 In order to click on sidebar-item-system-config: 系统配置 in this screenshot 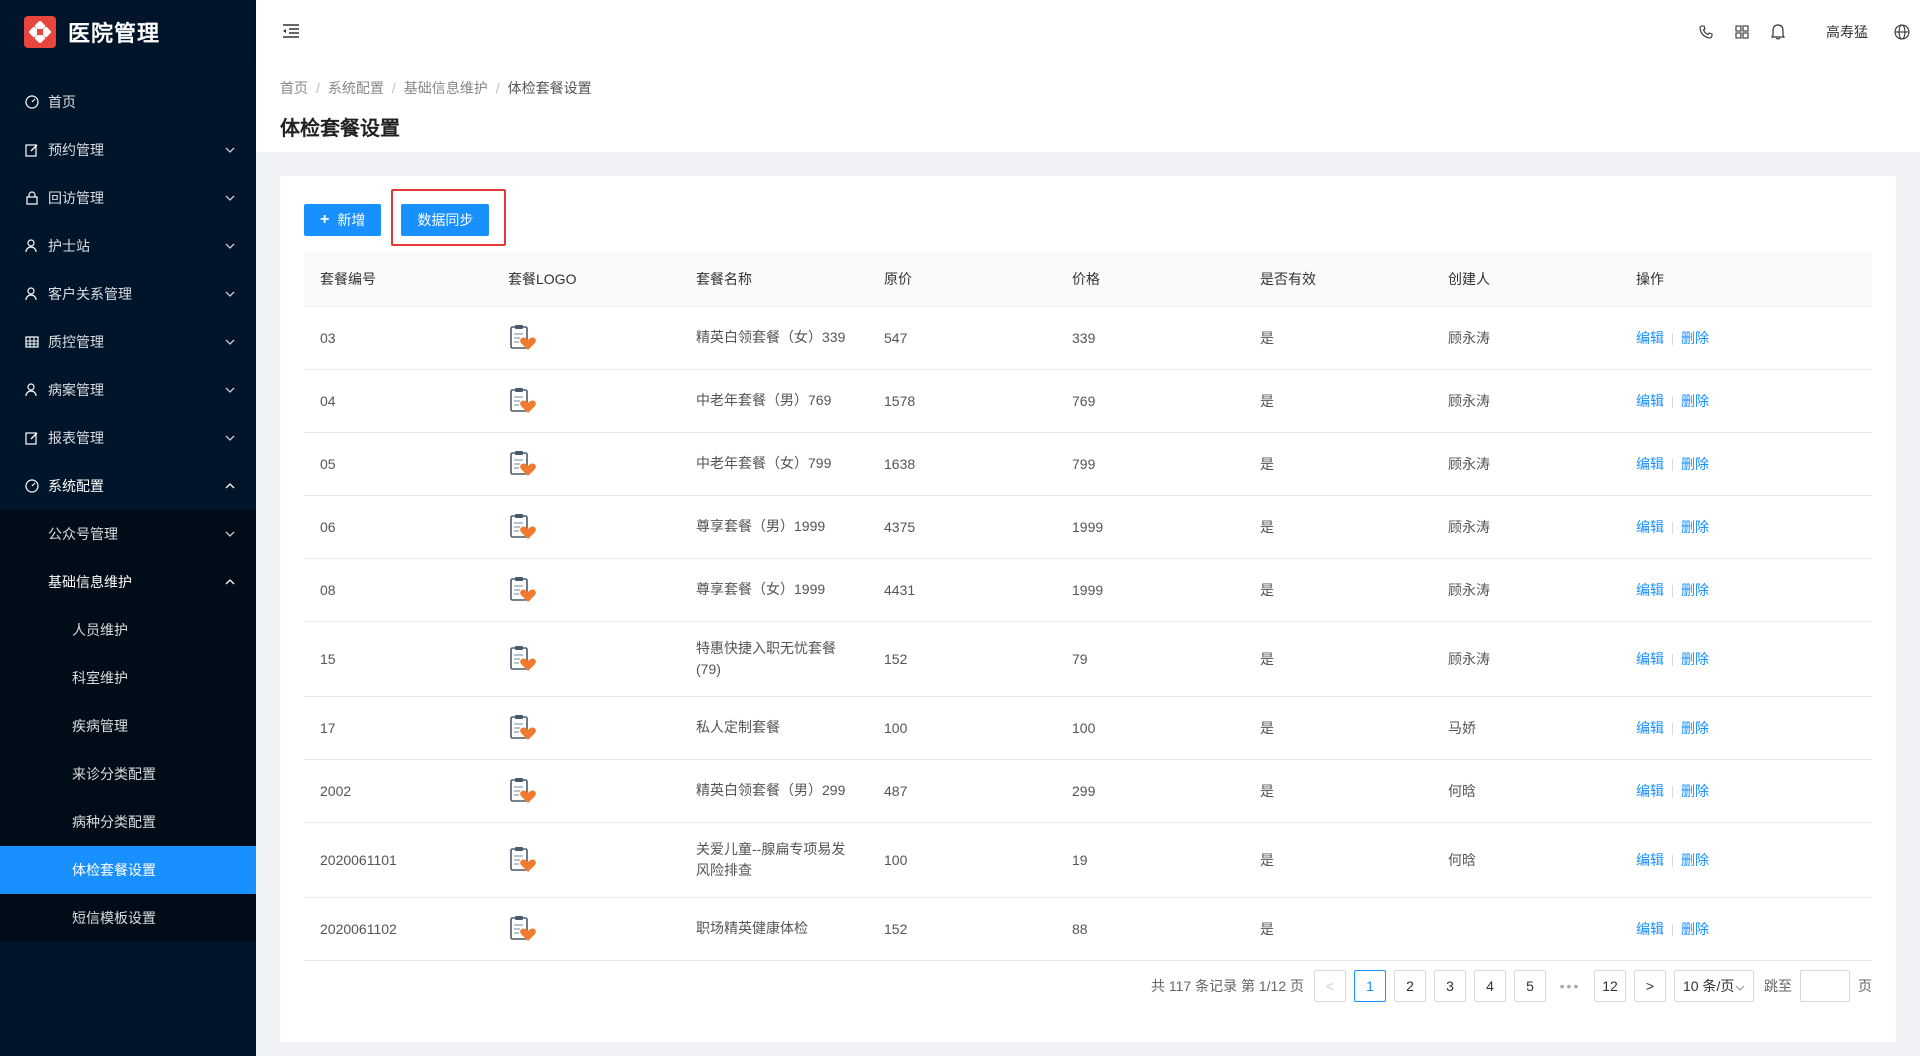, I will do `click(128, 486)`.